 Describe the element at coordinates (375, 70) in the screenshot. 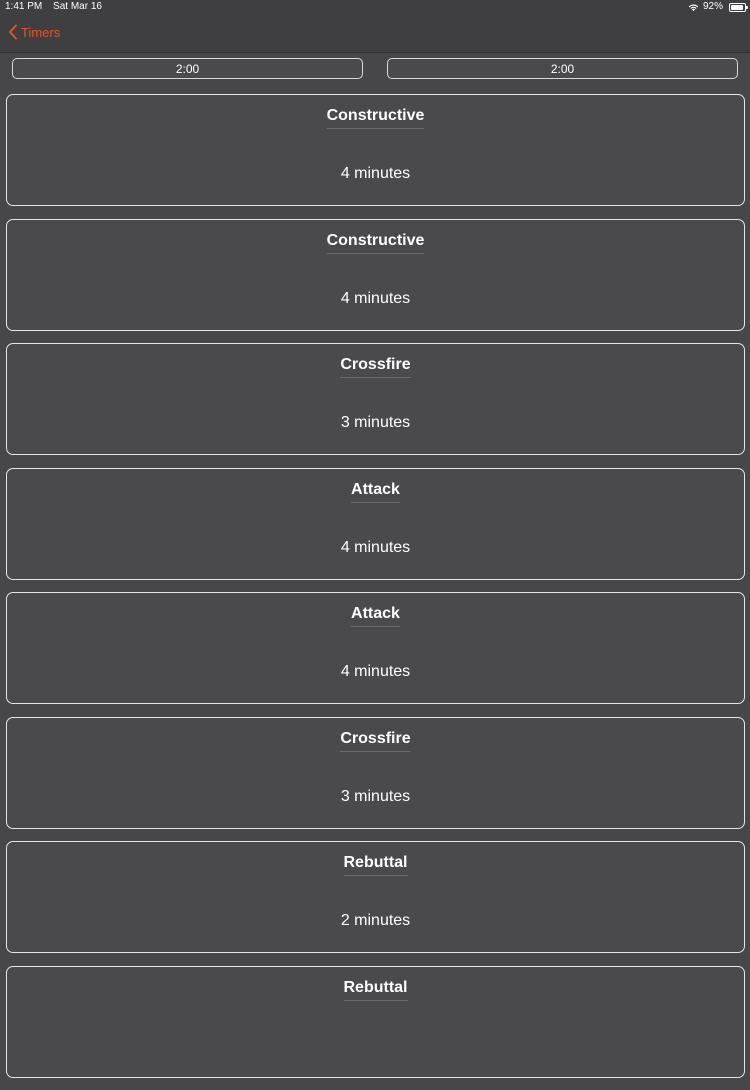

I see `prep-timer-row: 2:00 2:00` at that location.